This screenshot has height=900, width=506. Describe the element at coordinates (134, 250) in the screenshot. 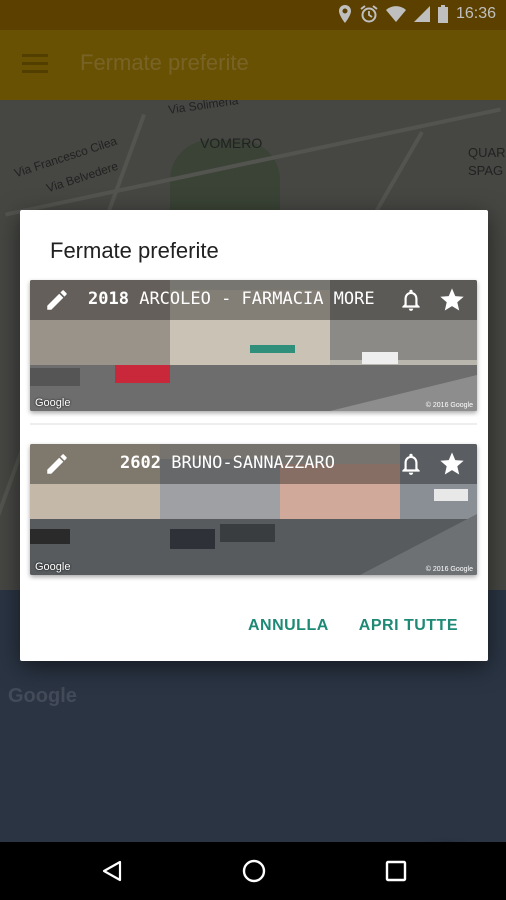

I see `dialog-title: Fermate preferite` at that location.